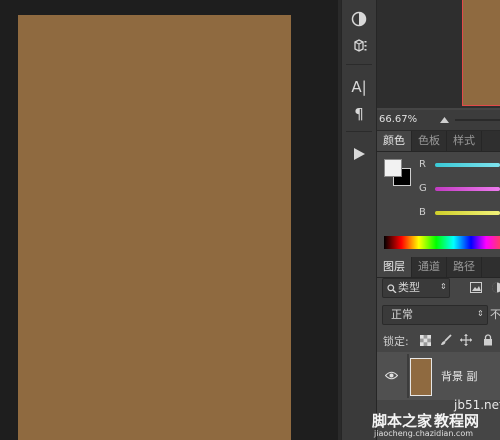 This screenshot has width=500, height=440. Describe the element at coordinates (467, 213) in the screenshot. I see `b-slider` at that location.